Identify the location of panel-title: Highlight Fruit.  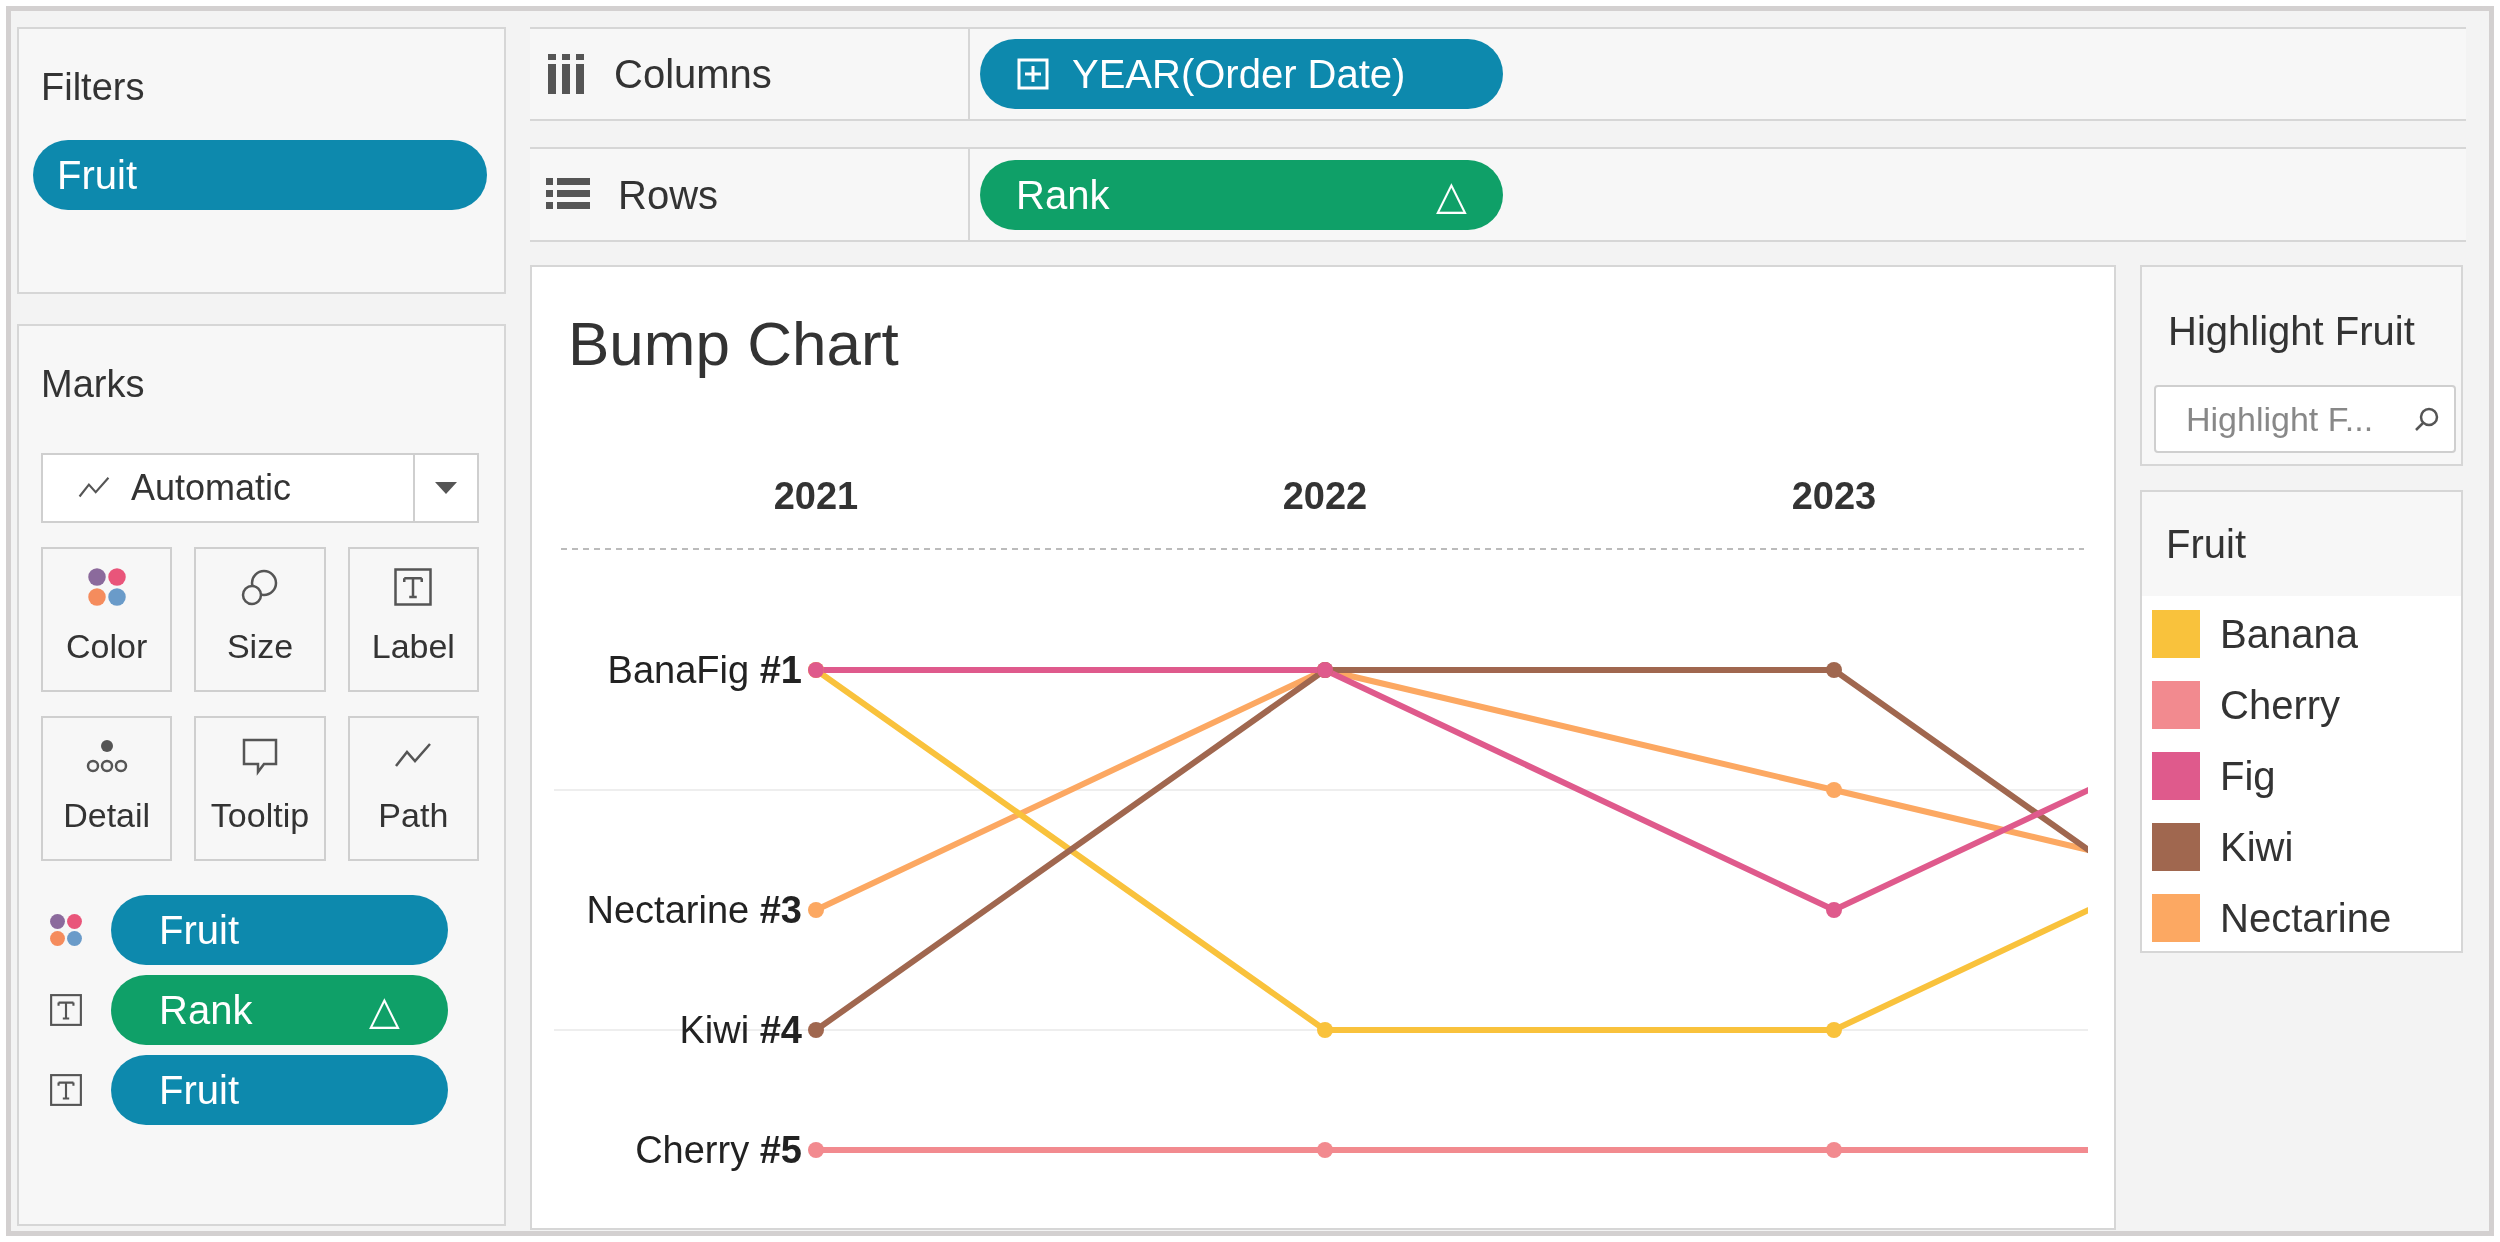
(2292, 331).